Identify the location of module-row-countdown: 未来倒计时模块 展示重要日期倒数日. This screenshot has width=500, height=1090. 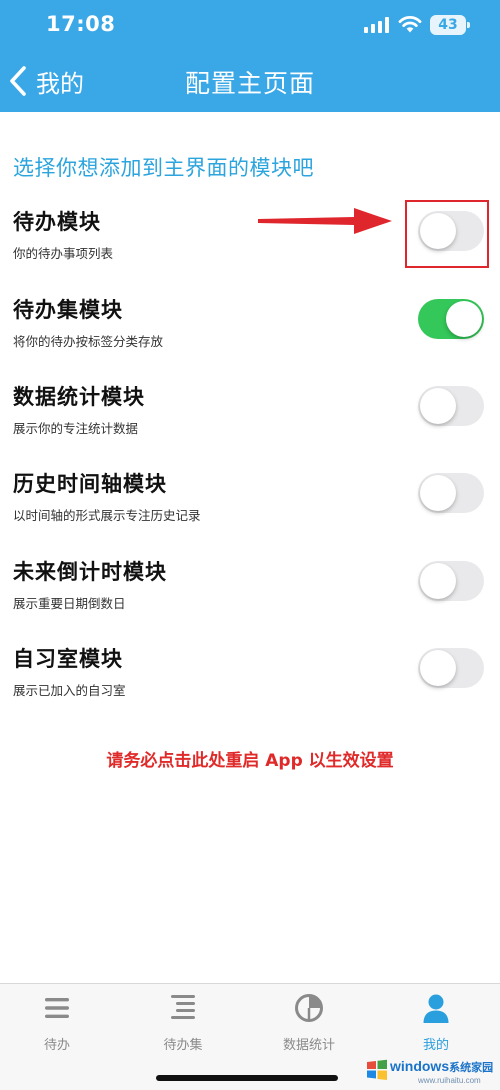
(250, 597).